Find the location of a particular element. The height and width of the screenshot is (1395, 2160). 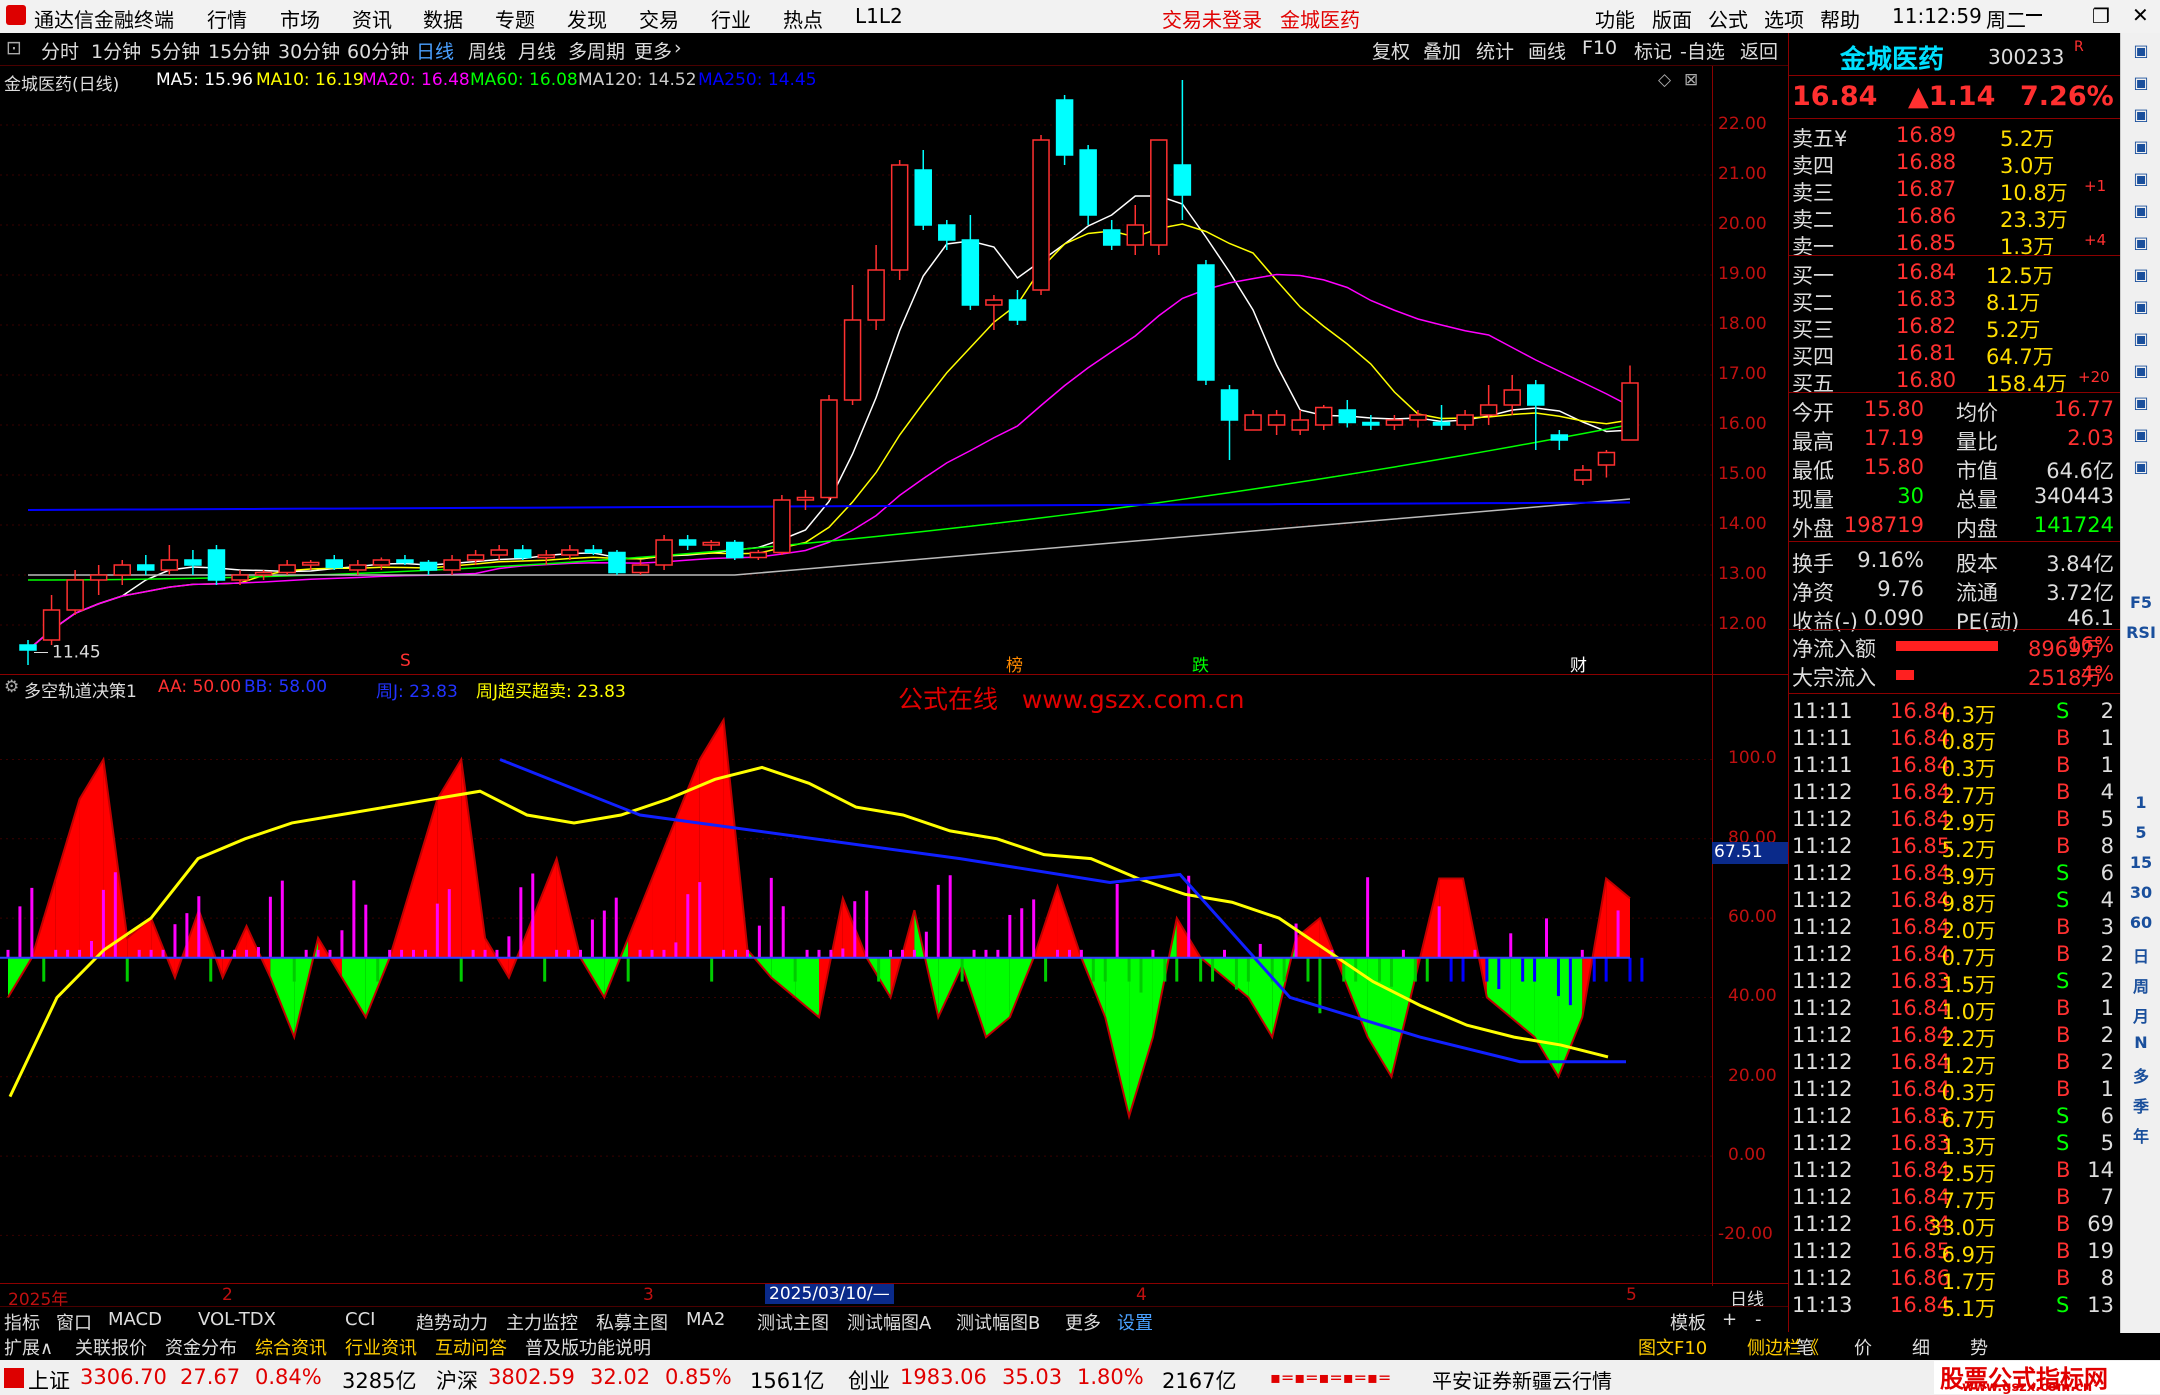

toolbar-right-7: 返回 is located at coordinates (1759, 50).